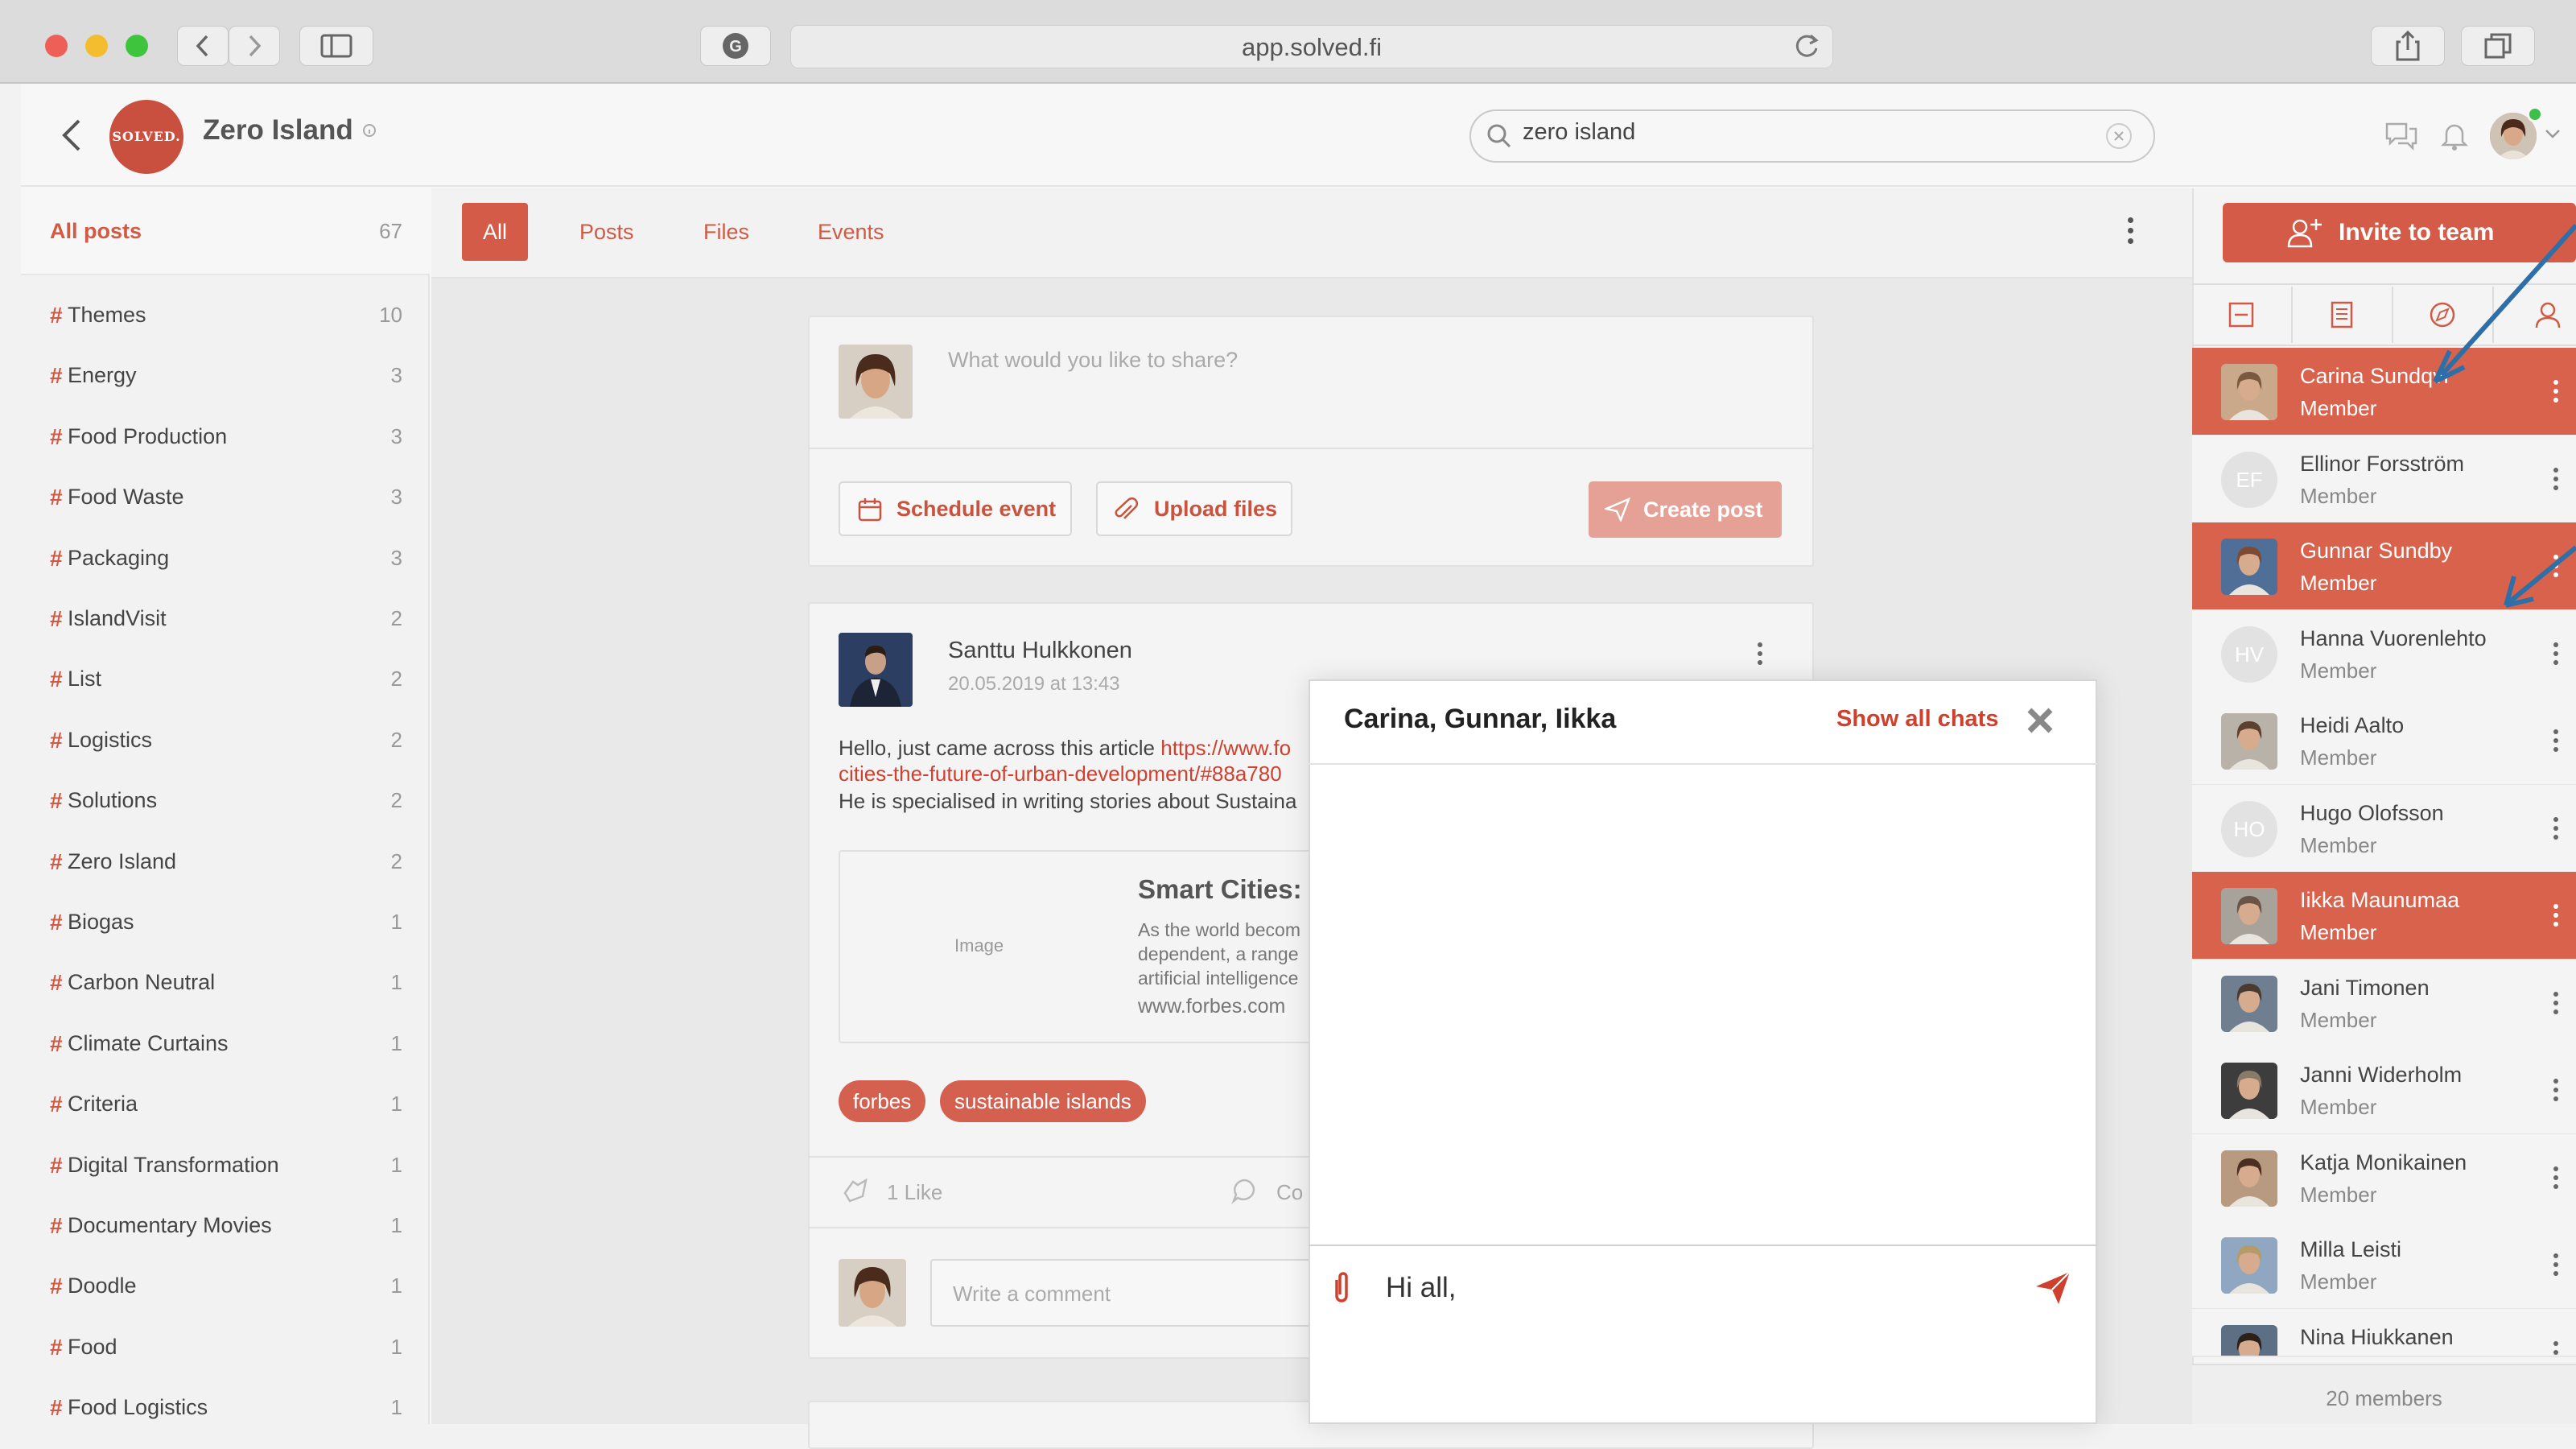 This screenshot has height=1449, width=2576. What do you see at coordinates (1093, 360) in the screenshot?
I see `composer-input: What would you like to share?` at bounding box center [1093, 360].